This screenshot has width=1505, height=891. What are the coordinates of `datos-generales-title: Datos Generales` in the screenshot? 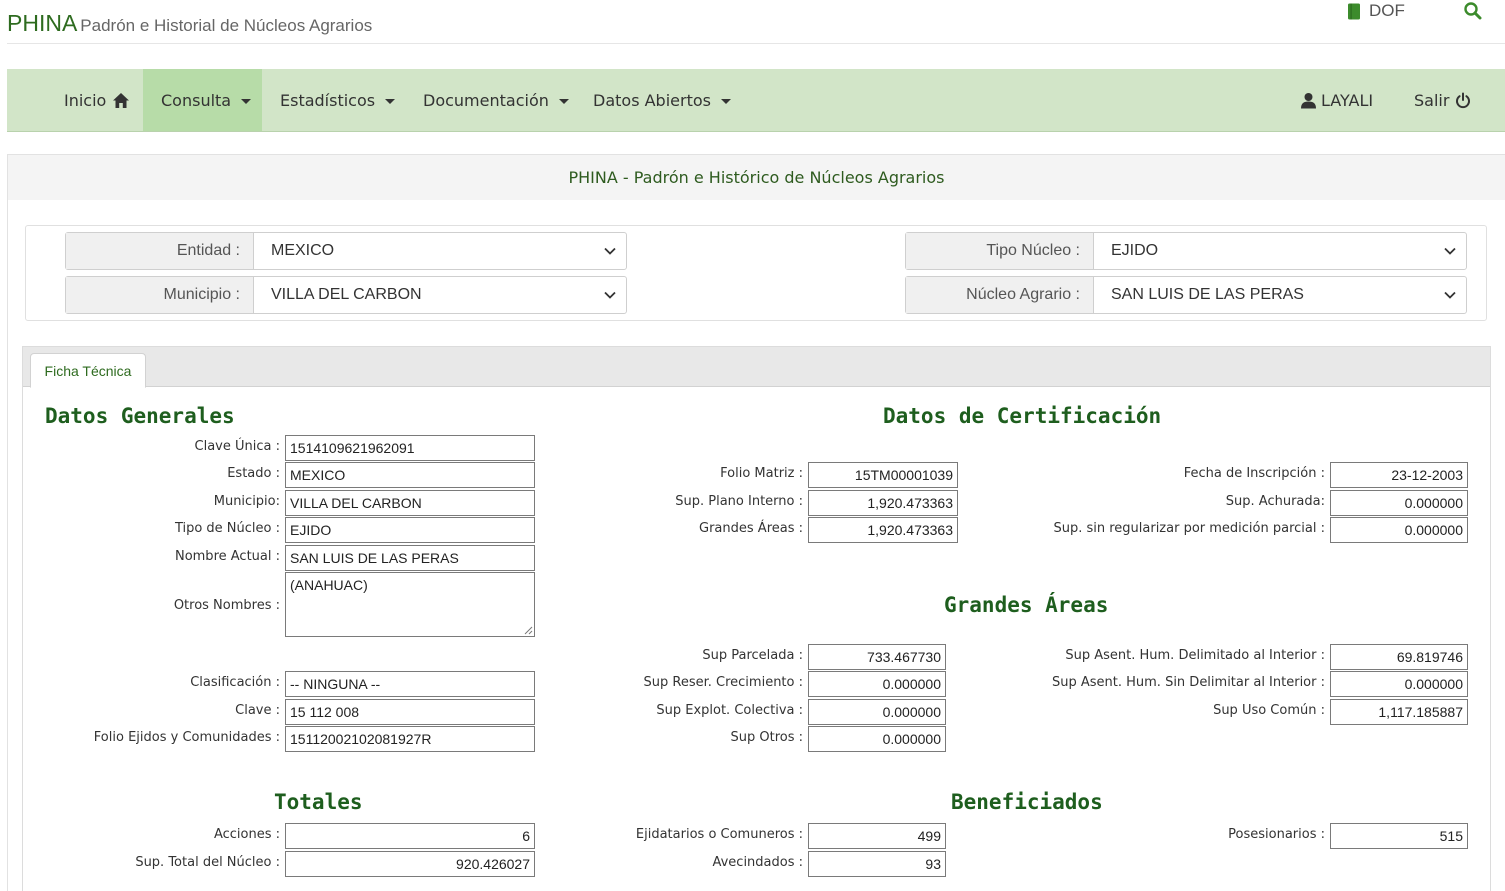 It's located at (140, 416).